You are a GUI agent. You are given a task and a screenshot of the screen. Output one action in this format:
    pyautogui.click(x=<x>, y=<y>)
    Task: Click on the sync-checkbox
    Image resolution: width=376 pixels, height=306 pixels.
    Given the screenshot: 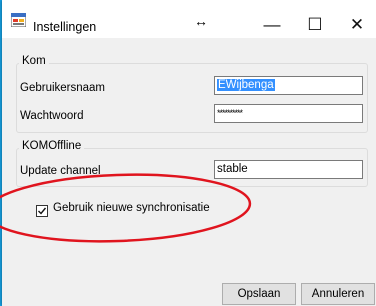 What is the action you would take?
    pyautogui.click(x=42, y=211)
    